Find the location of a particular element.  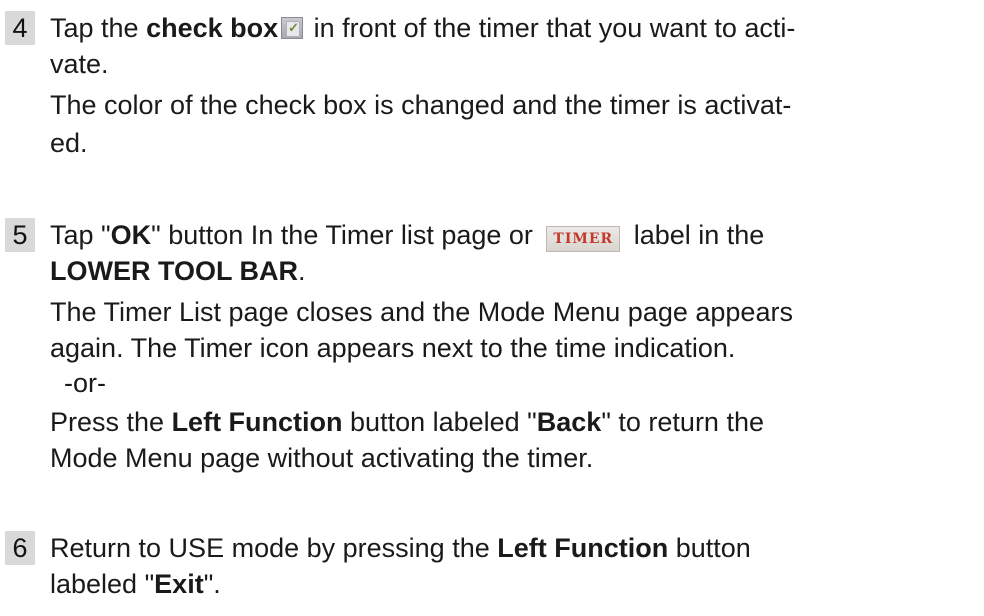

step-line: ed. is located at coordinates (69, 143).